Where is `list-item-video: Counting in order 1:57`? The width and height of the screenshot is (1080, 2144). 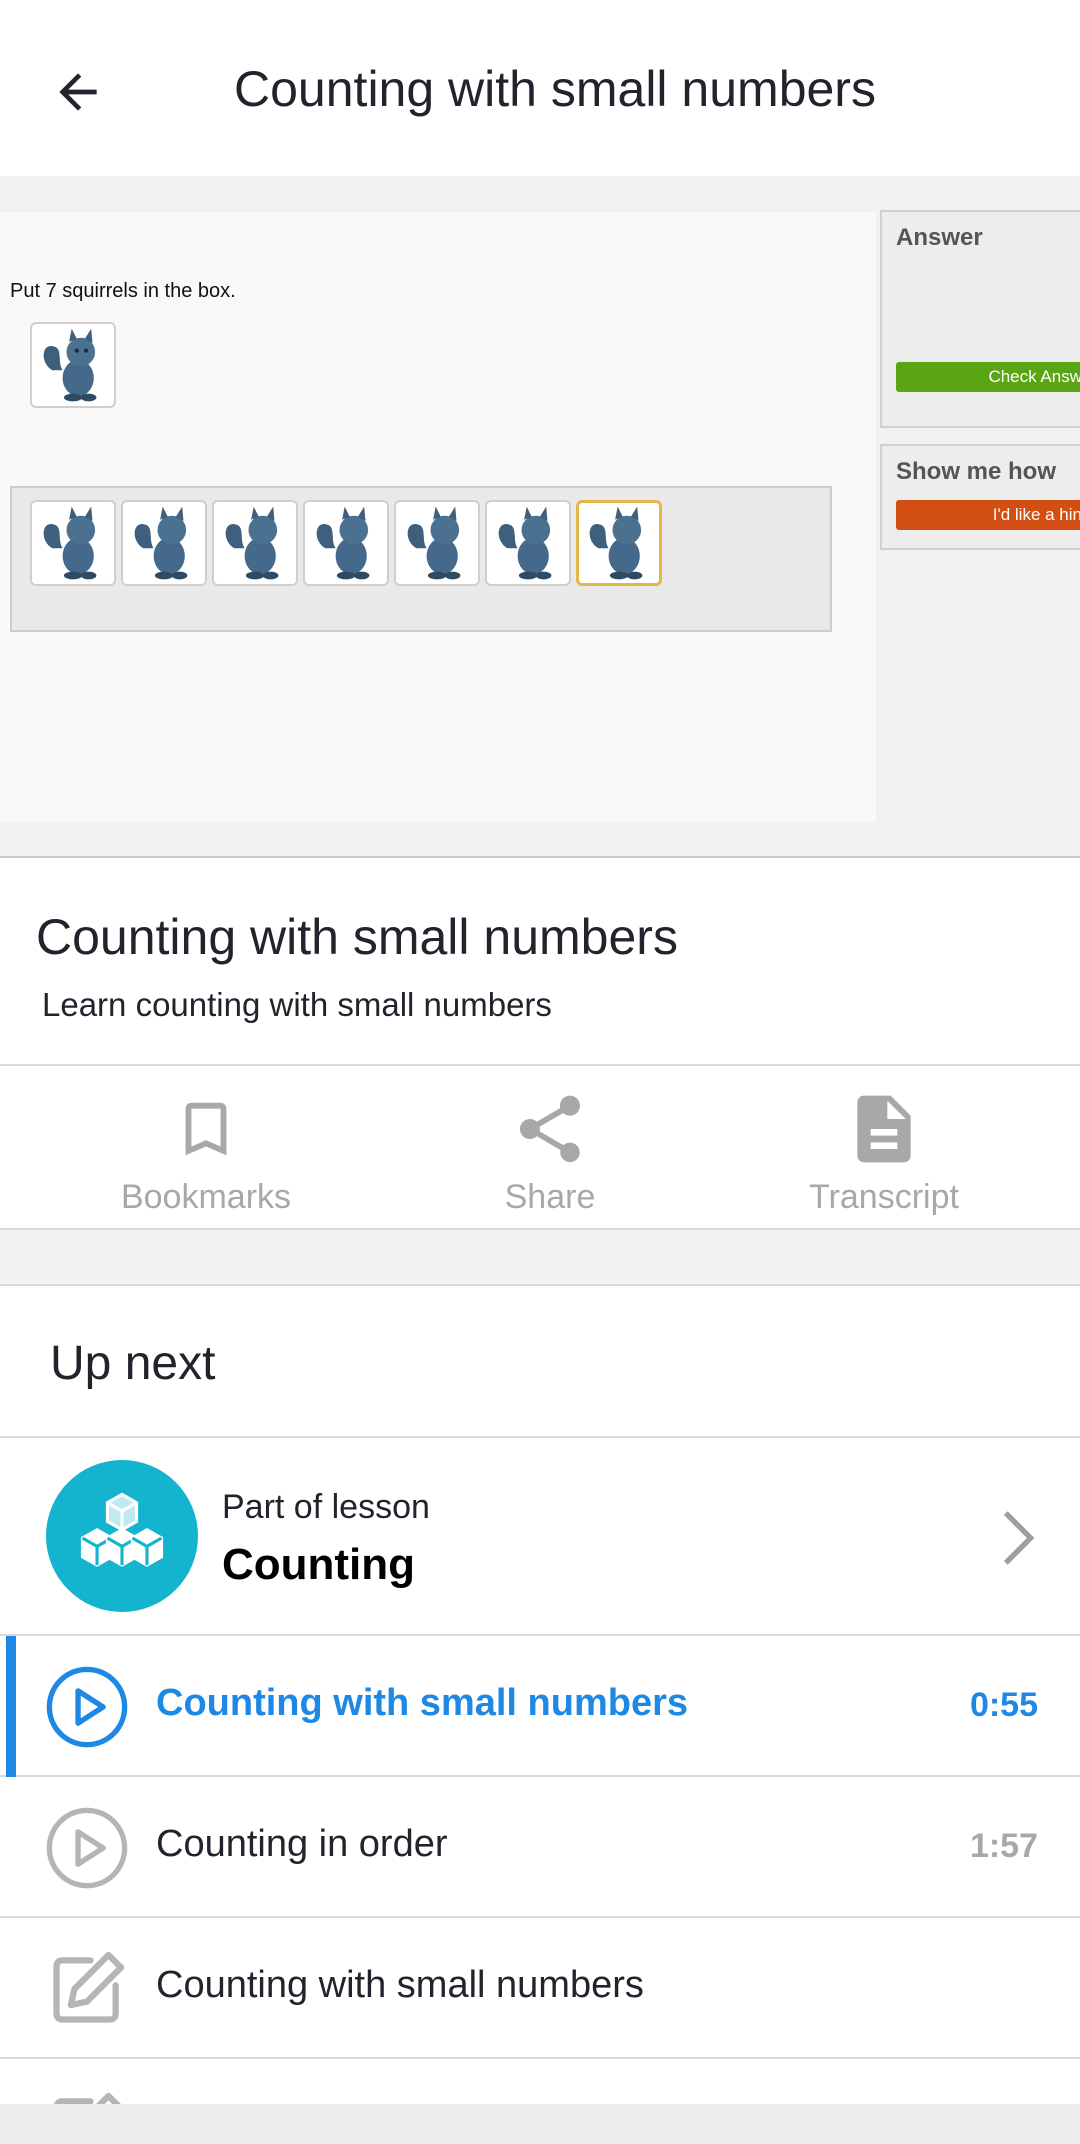 list-item-video: Counting in order 1:57 is located at coordinates (540, 1847).